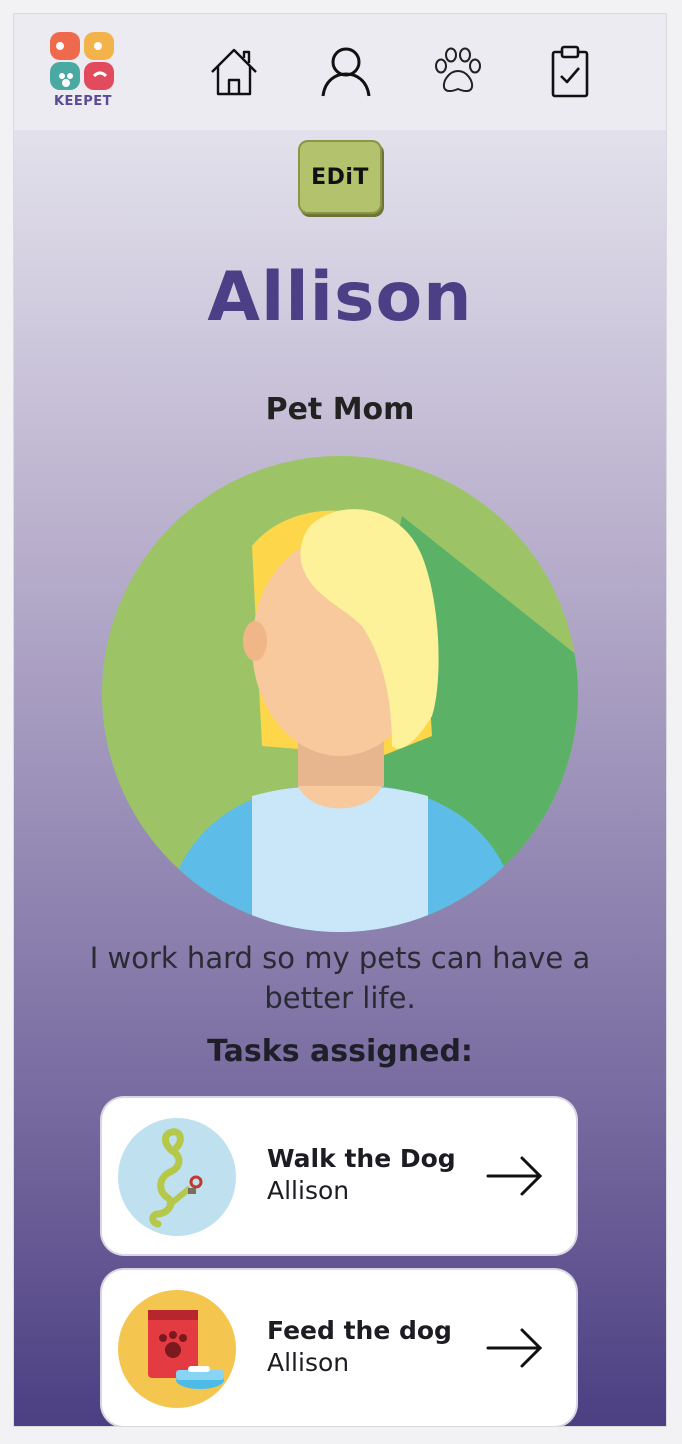  I want to click on profile-name: Allison, so click(340, 297).